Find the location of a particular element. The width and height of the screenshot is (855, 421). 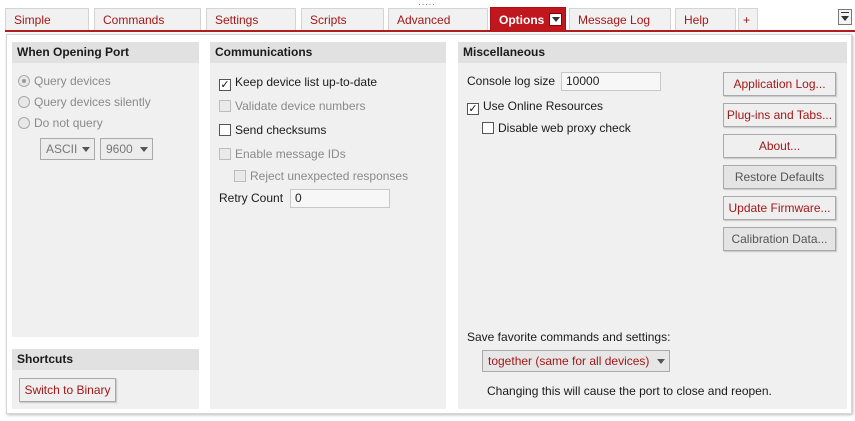

save-favorites-select: together (same for all devices) is located at coordinates (576, 361).